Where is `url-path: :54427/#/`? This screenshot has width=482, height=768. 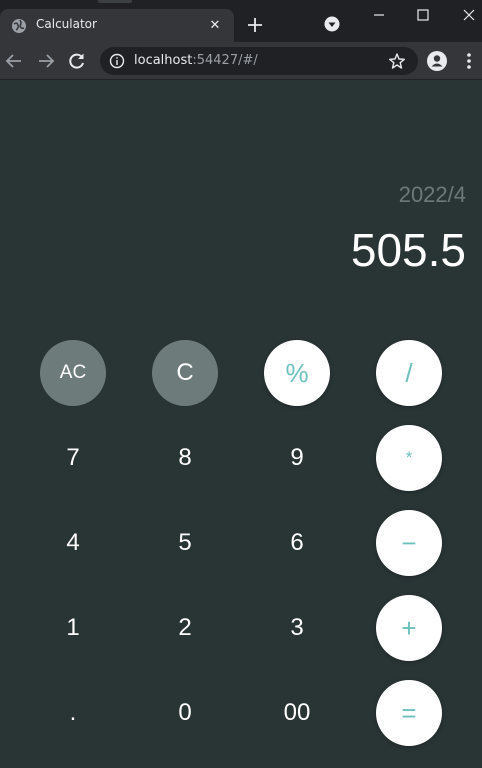
url-path: :54427/#/ is located at coordinates (225, 60).